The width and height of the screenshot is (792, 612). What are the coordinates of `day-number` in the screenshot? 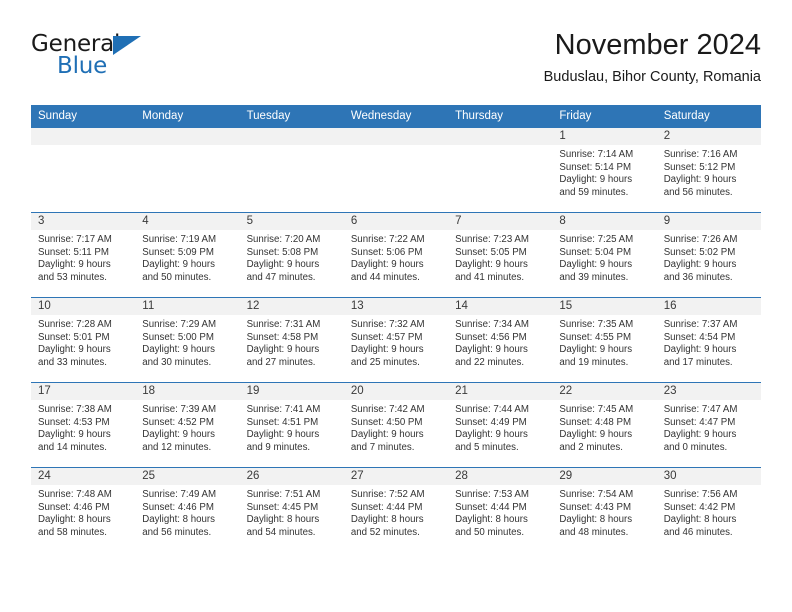 It's located at (396, 136).